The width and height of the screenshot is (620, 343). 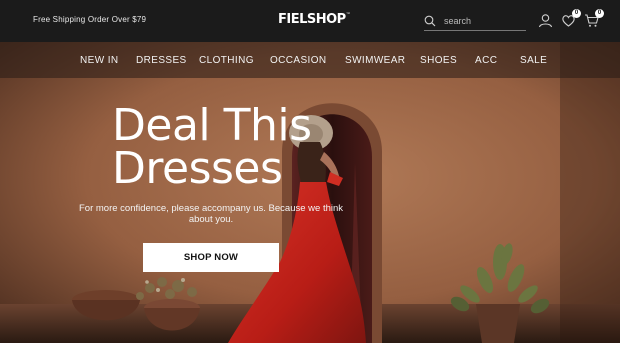 What do you see at coordinates (571, 18) in the screenshot?
I see `wishlist-button: 0` at bounding box center [571, 18].